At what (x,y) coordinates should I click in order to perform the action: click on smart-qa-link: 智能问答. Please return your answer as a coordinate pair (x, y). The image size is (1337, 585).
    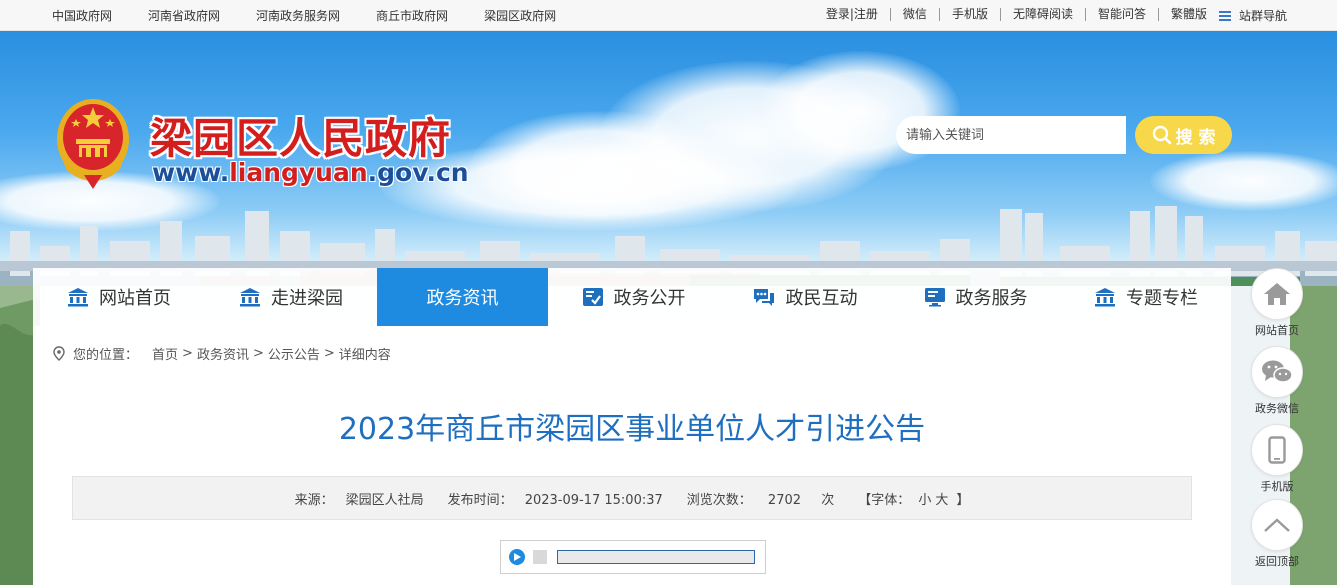
    Looking at the image, I should click on (1122, 14).